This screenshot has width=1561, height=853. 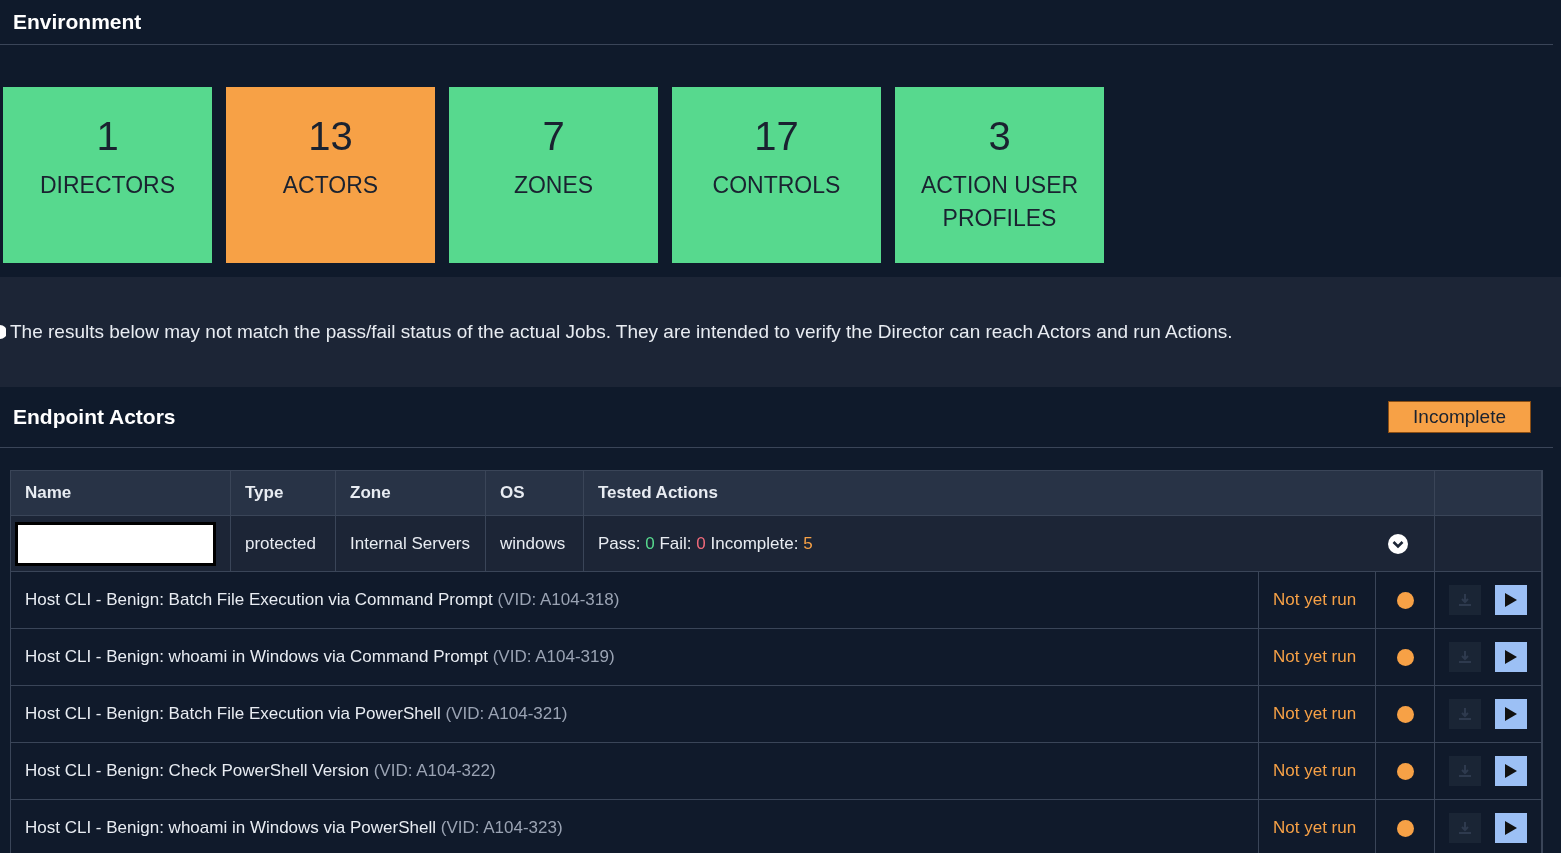 I want to click on test-summary: Pass: 0 Fail: 0 Incomplete: 5, so click(x=705, y=543).